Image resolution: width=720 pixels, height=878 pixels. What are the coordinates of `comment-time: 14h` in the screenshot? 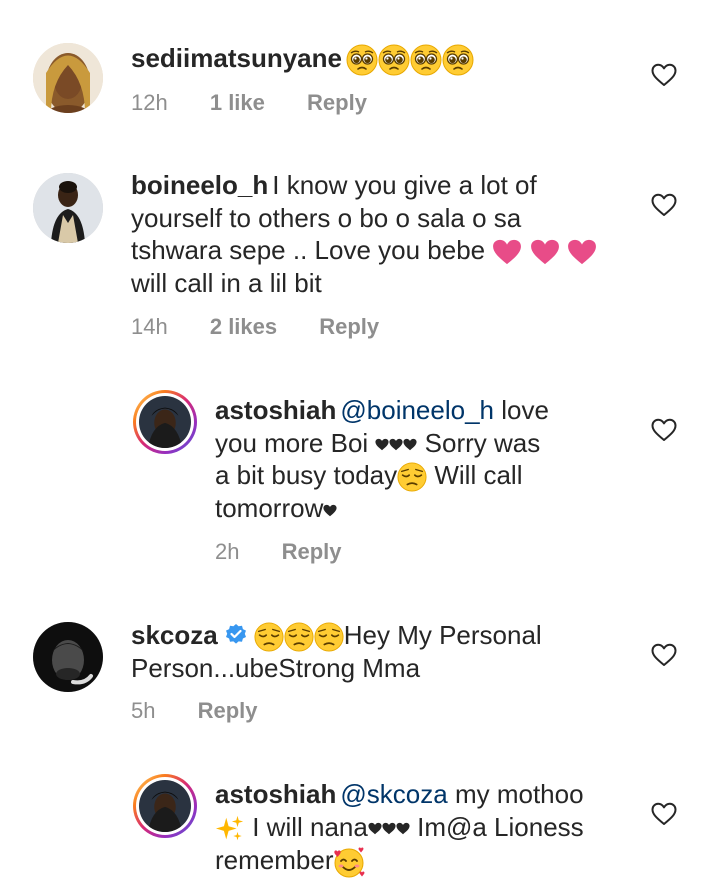 It's located at (149, 326).